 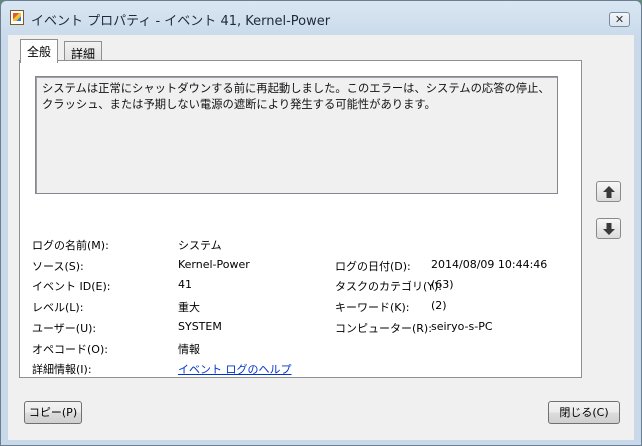 I want to click on event-id-label: イベント ID(E):, so click(x=71, y=286).